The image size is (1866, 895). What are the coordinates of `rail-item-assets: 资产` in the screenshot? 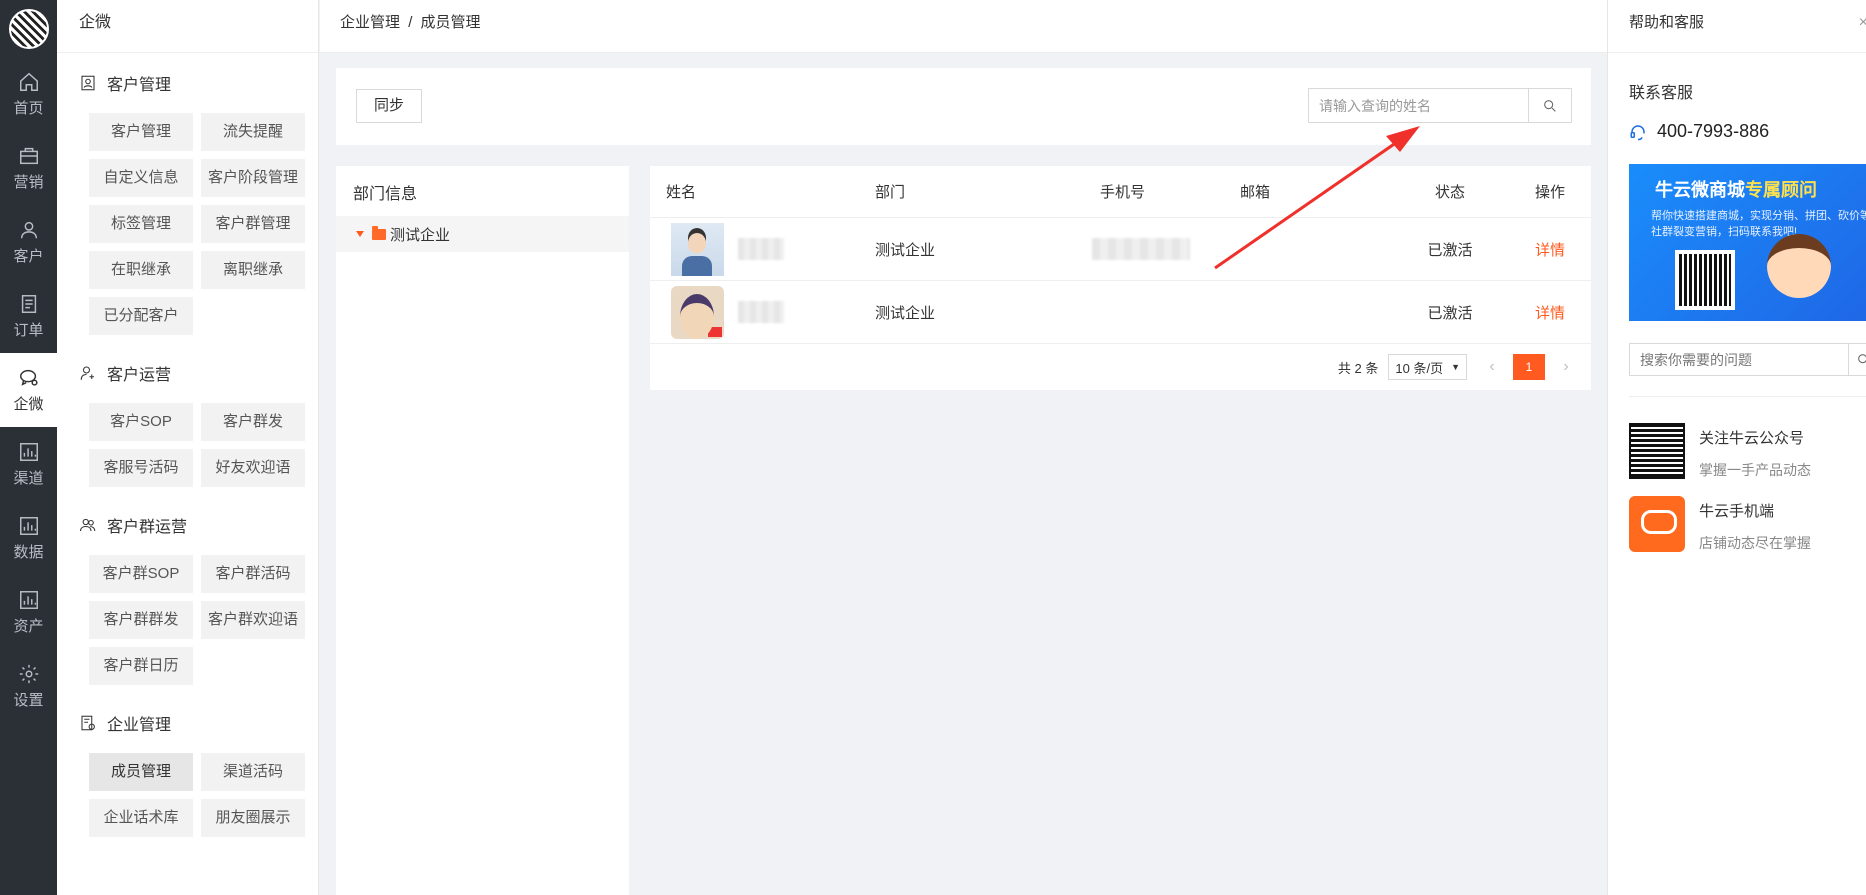 It's located at (28, 612).